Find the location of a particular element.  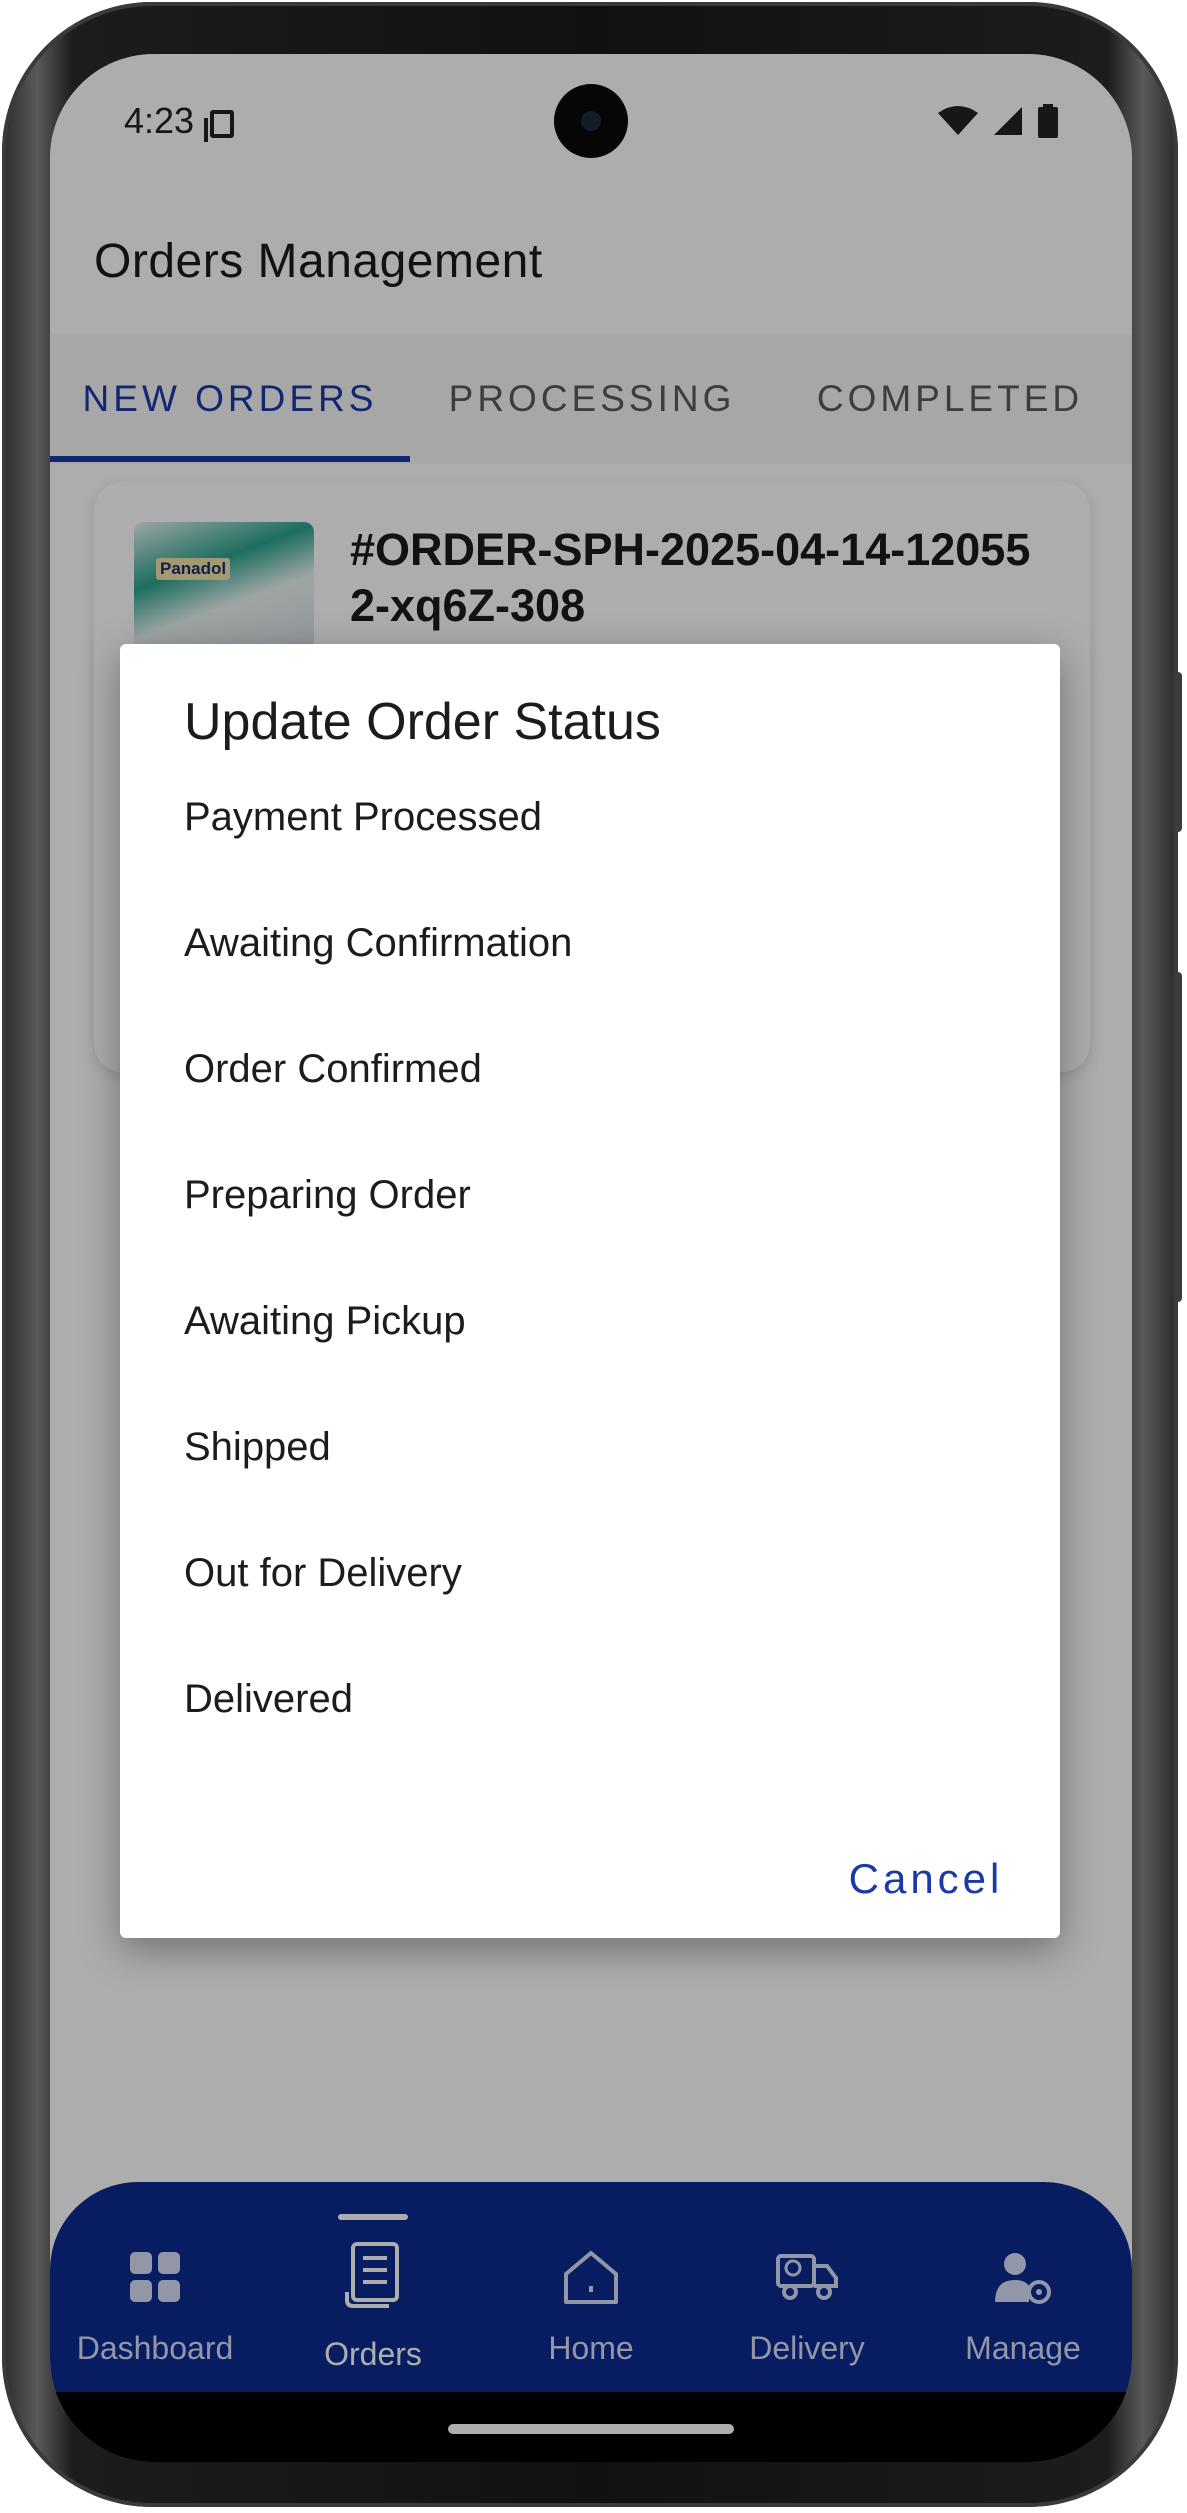

status-option-preparing-order: Preparing Order is located at coordinates (584, 1195).